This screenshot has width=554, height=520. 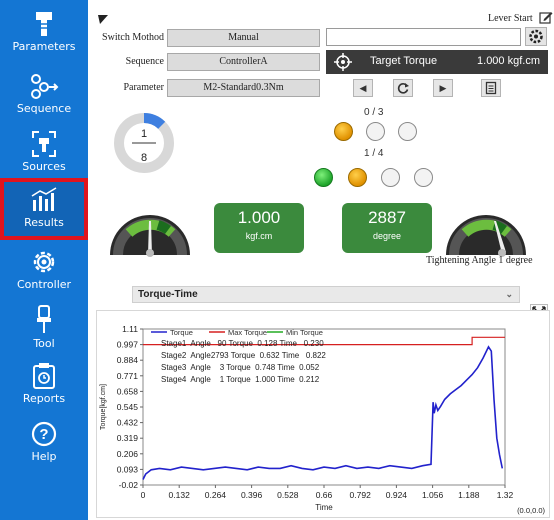 I want to click on document-icon, so click(x=491, y=88).